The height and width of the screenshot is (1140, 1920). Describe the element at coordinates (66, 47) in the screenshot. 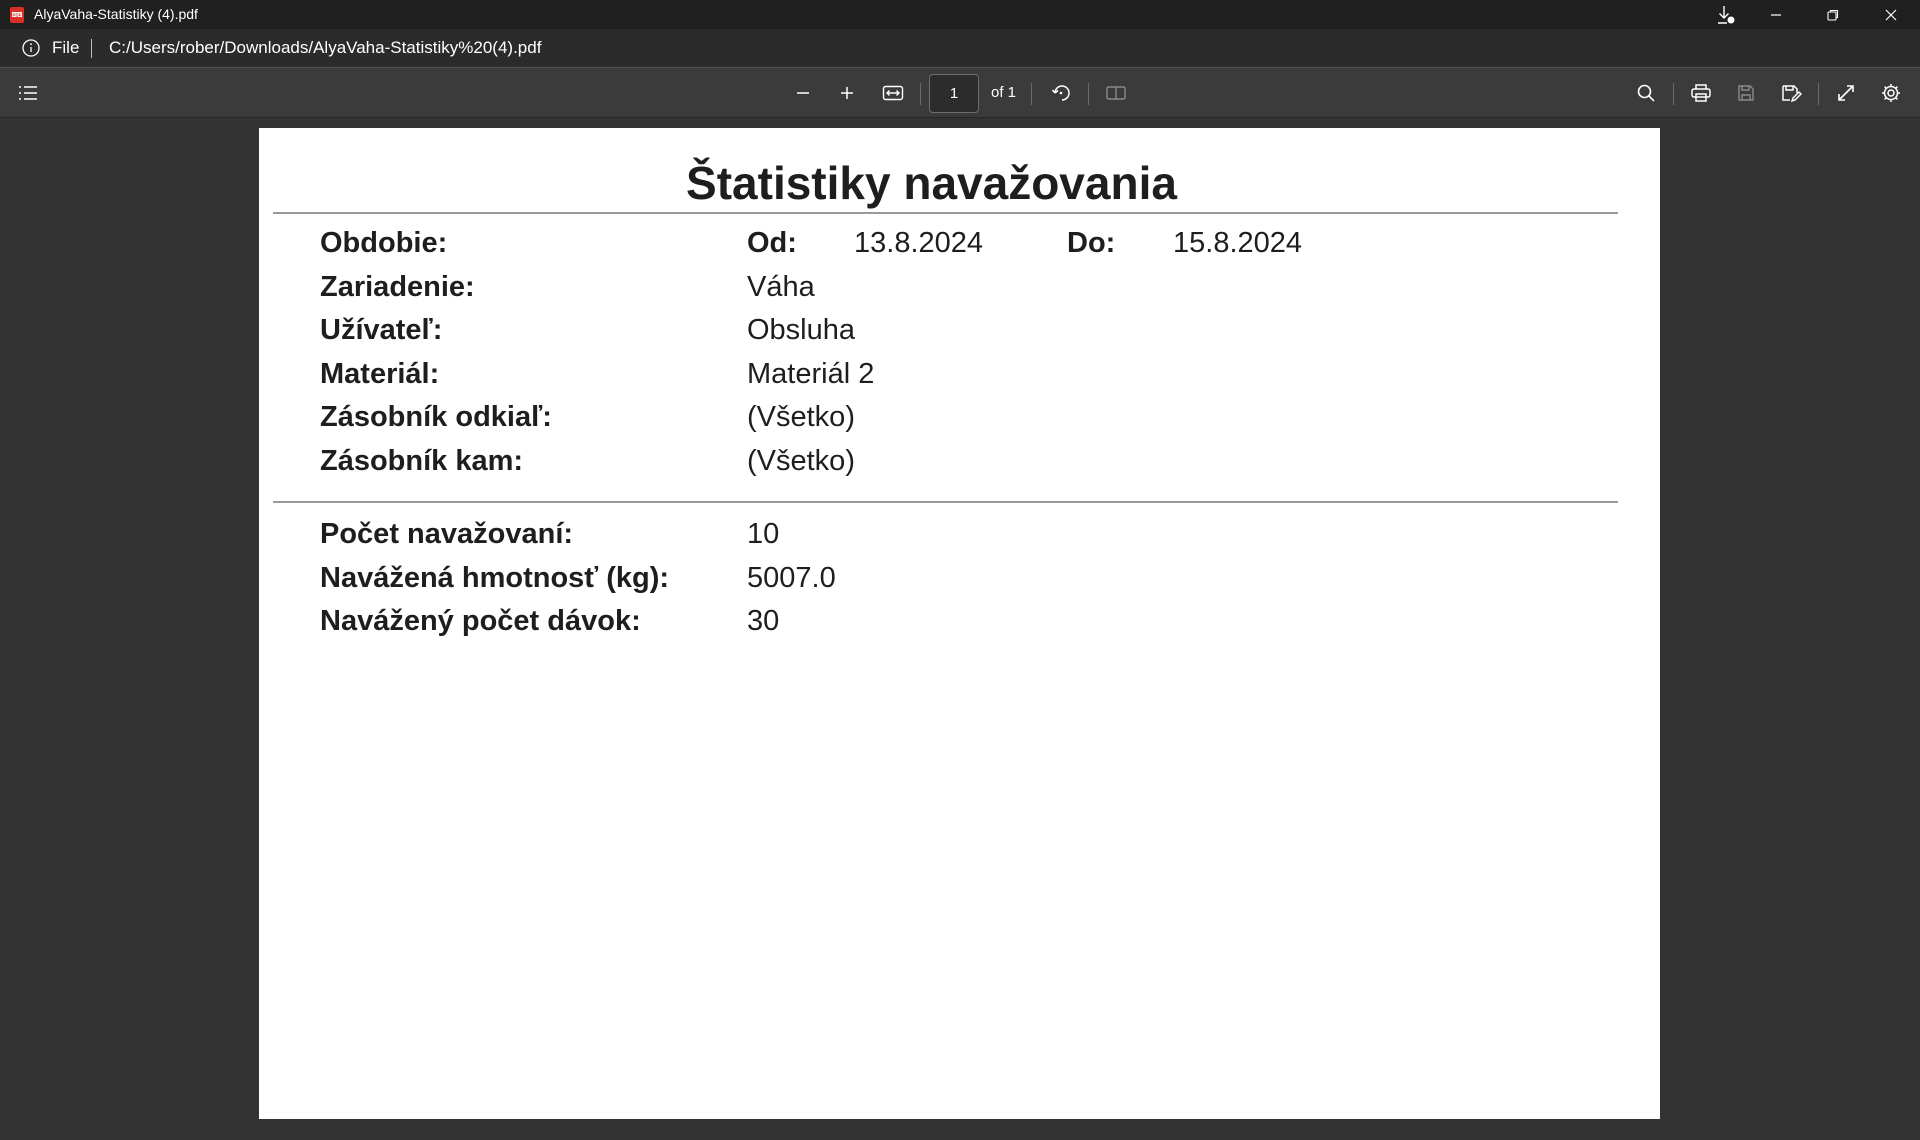

I see `address-scheme: File` at that location.